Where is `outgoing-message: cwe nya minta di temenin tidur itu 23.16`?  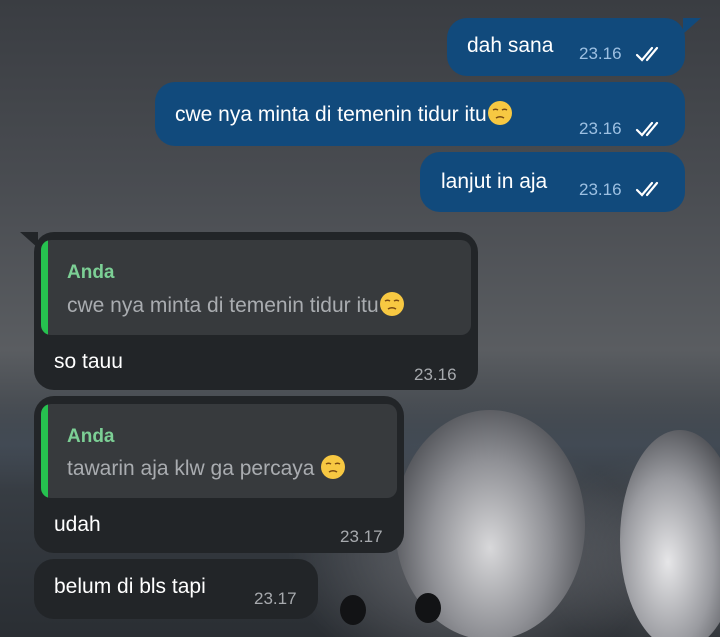
outgoing-message: cwe nya minta di temenin tidur itu 23.16 is located at coordinates (420, 114).